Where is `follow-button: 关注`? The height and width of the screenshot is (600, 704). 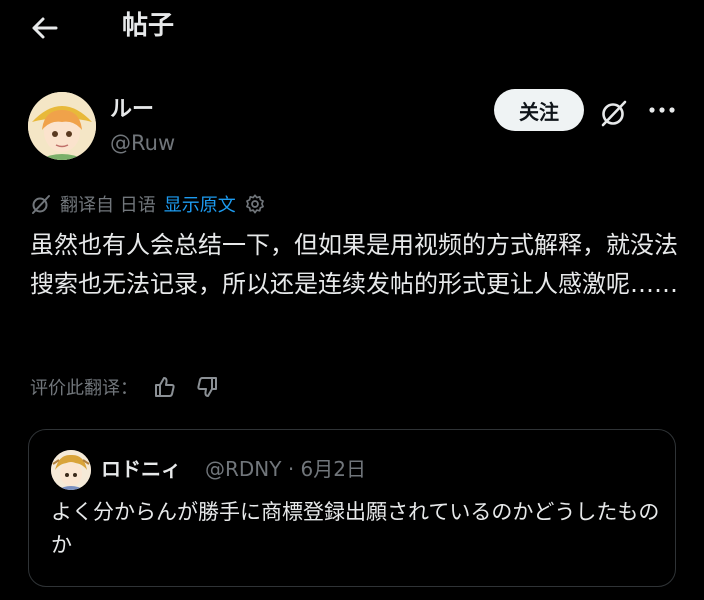
follow-button: 关注 is located at coordinates (539, 110).